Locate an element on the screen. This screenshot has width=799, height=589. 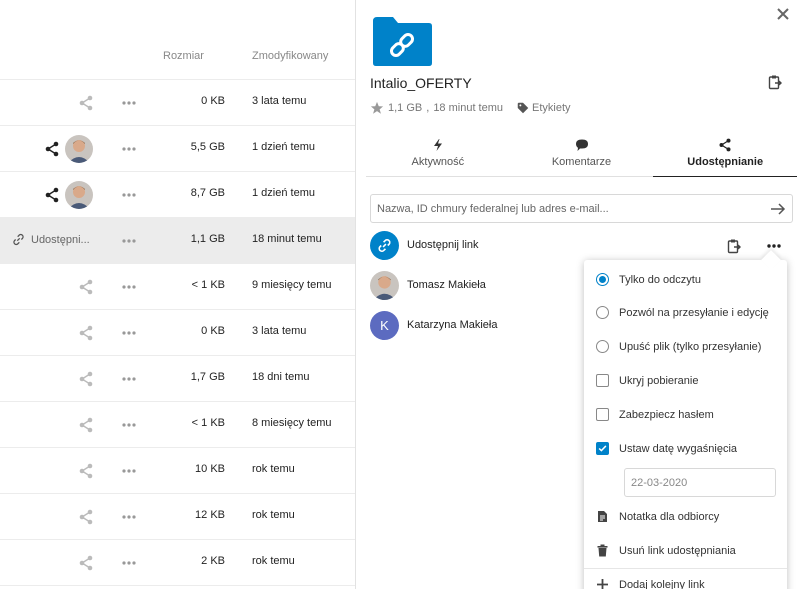
file-size-meta: 1,1 GB is located at coordinates (405, 108).